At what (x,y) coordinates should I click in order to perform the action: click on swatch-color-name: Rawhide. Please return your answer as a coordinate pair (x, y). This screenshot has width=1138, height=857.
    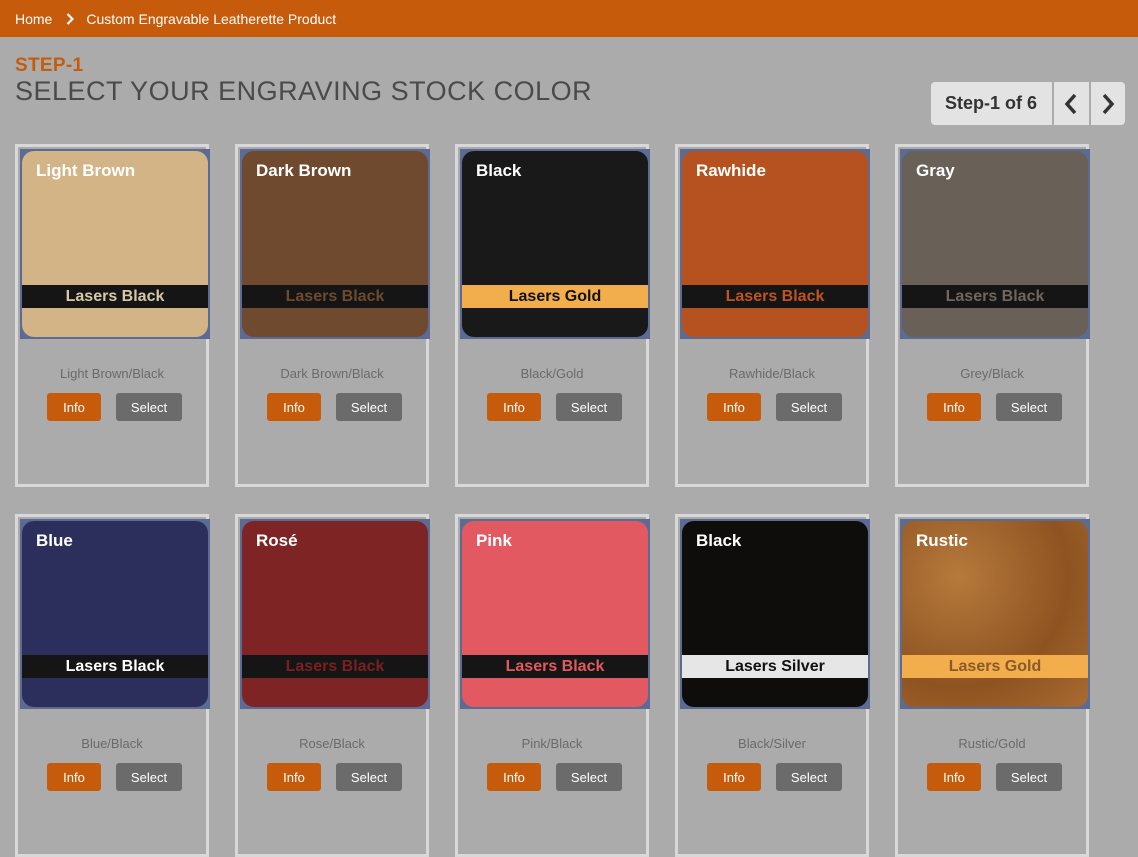
    Looking at the image, I should click on (731, 170).